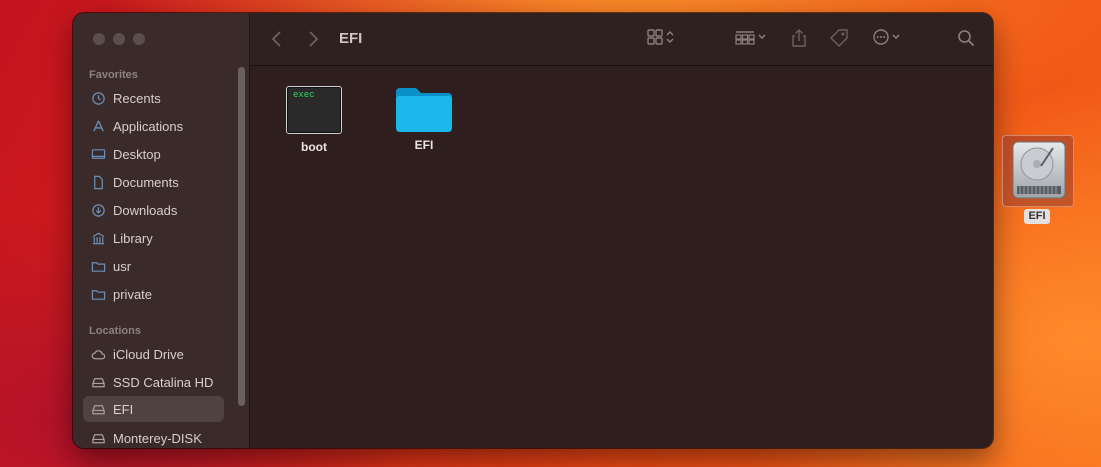 This screenshot has height=467, width=1101. I want to click on favorites-heading: Favorites, so click(113, 75).